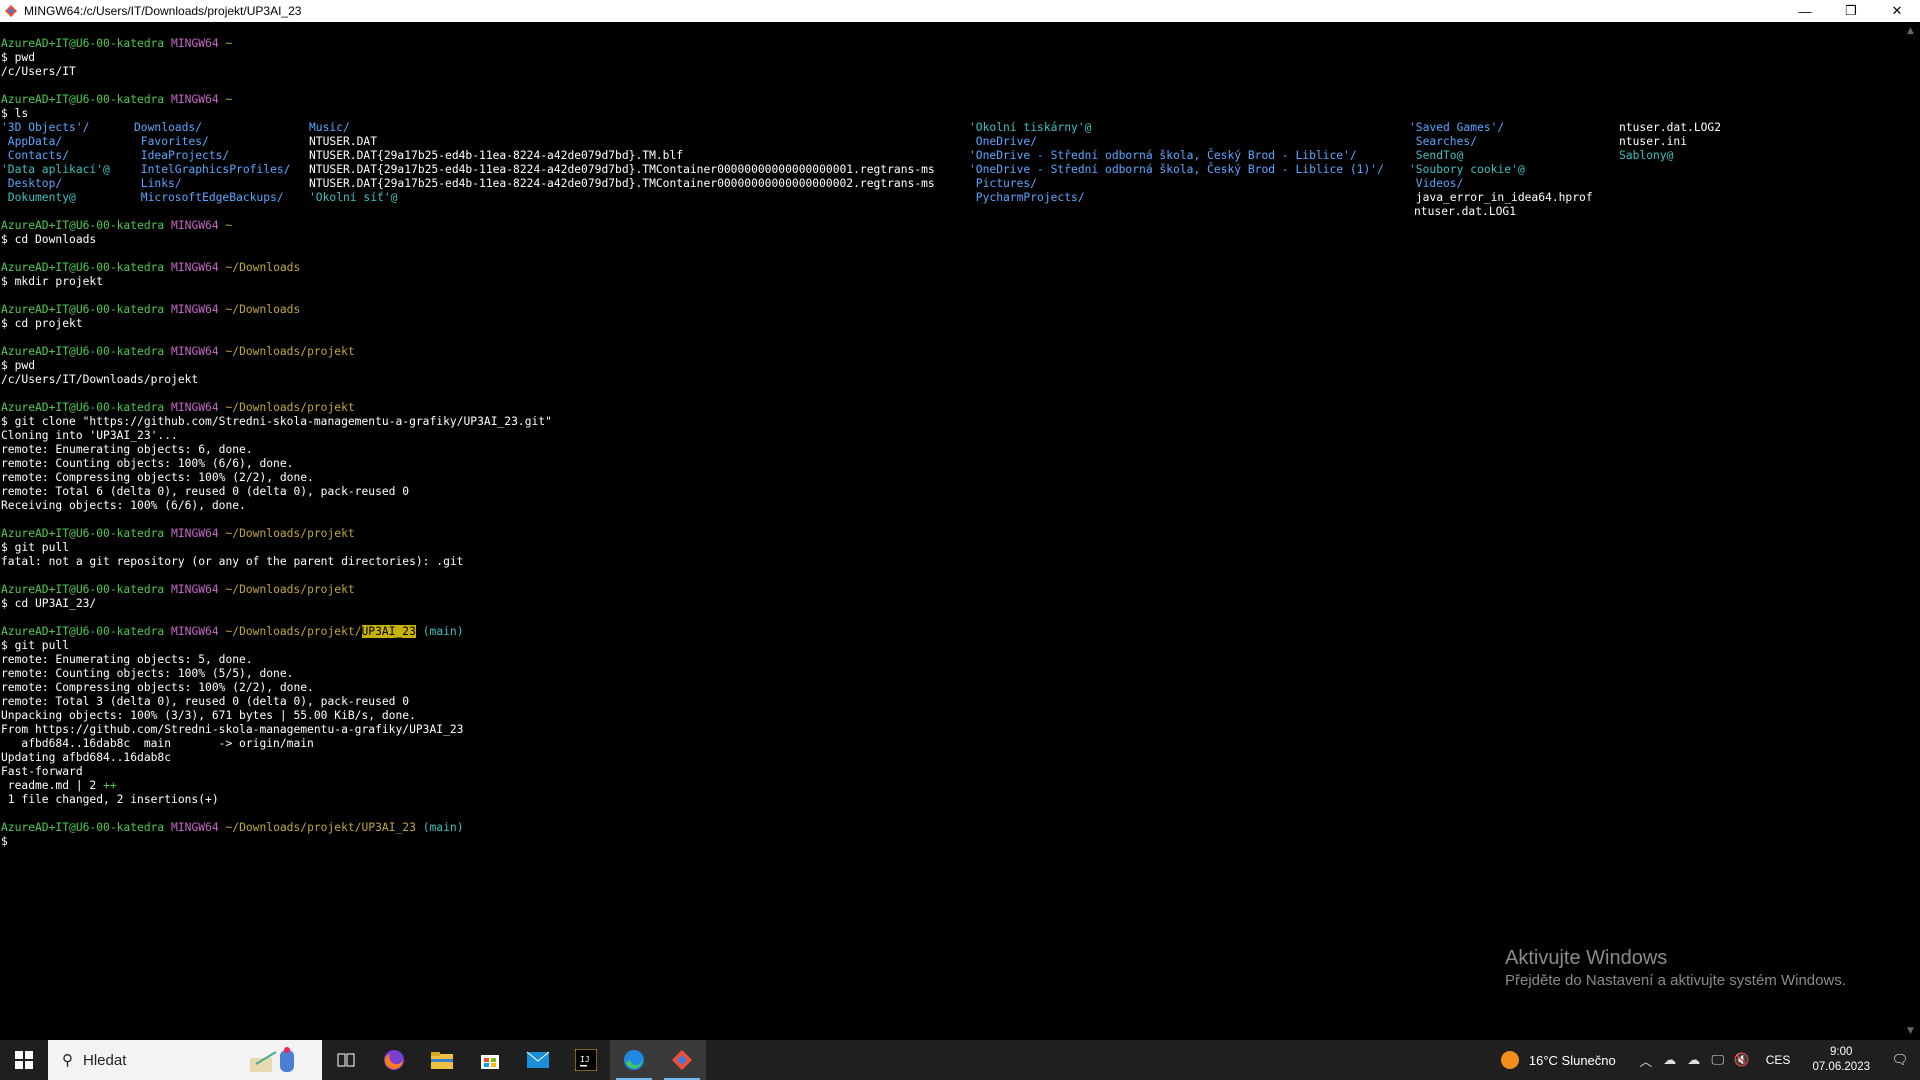  Describe the element at coordinates (394, 1060) in the screenshot. I see `firefox-icon` at that location.